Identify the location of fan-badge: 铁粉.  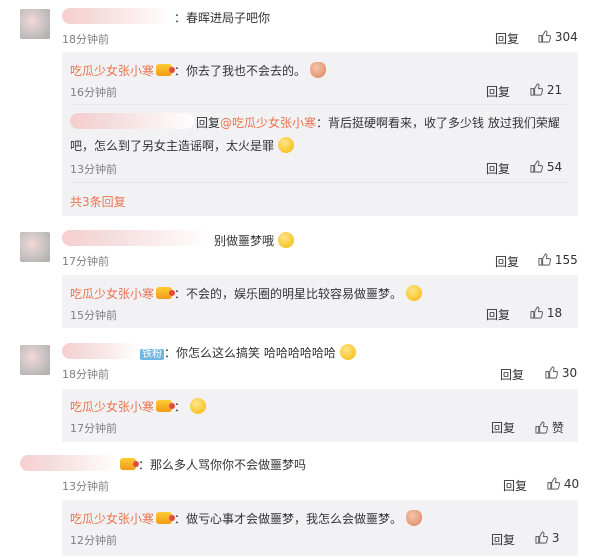
(152, 354).